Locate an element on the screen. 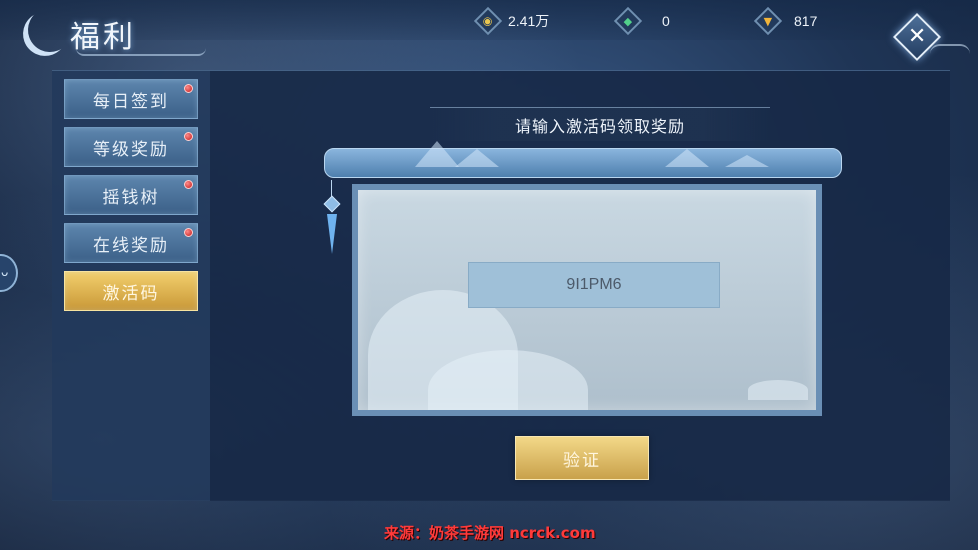 This screenshot has width=978, height=550. sidebar-item-label: 在线奖励 is located at coordinates (131, 245).